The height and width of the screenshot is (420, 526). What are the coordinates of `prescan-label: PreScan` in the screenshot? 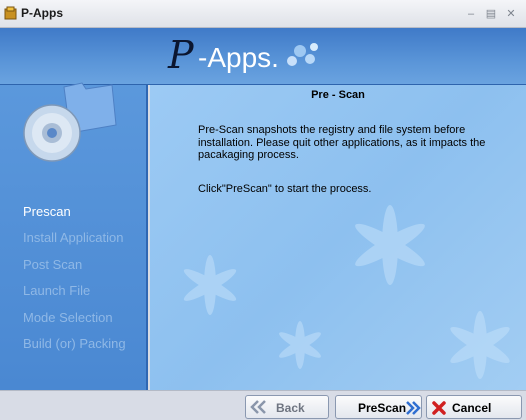 It's located at (382, 408).